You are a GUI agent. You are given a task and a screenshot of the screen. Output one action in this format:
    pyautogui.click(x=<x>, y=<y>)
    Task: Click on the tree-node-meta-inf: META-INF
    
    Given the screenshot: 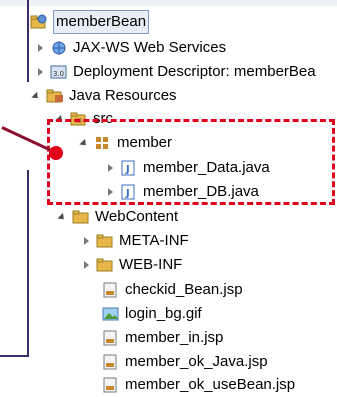 What is the action you would take?
    pyautogui.click(x=134, y=241)
    